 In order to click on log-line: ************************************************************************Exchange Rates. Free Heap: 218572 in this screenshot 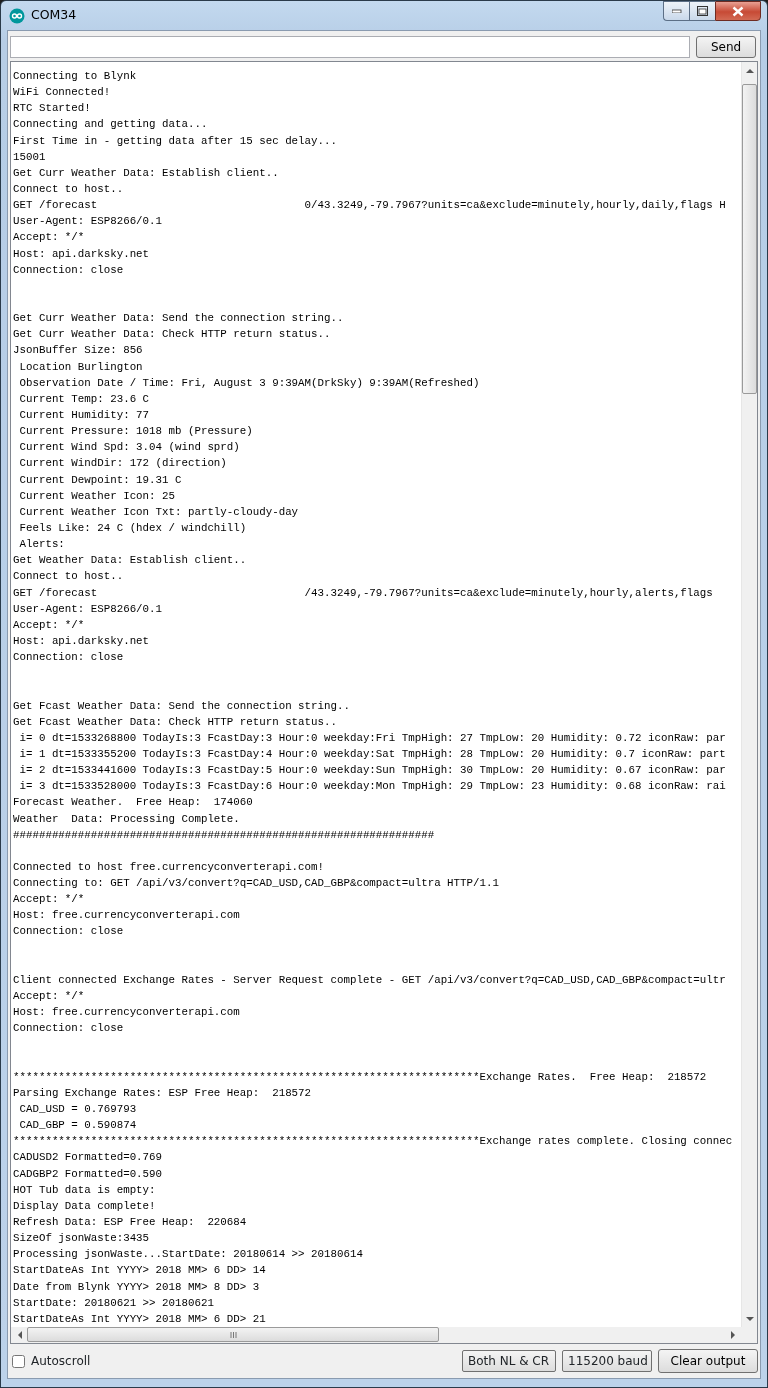, I will do `click(360, 1076)`.